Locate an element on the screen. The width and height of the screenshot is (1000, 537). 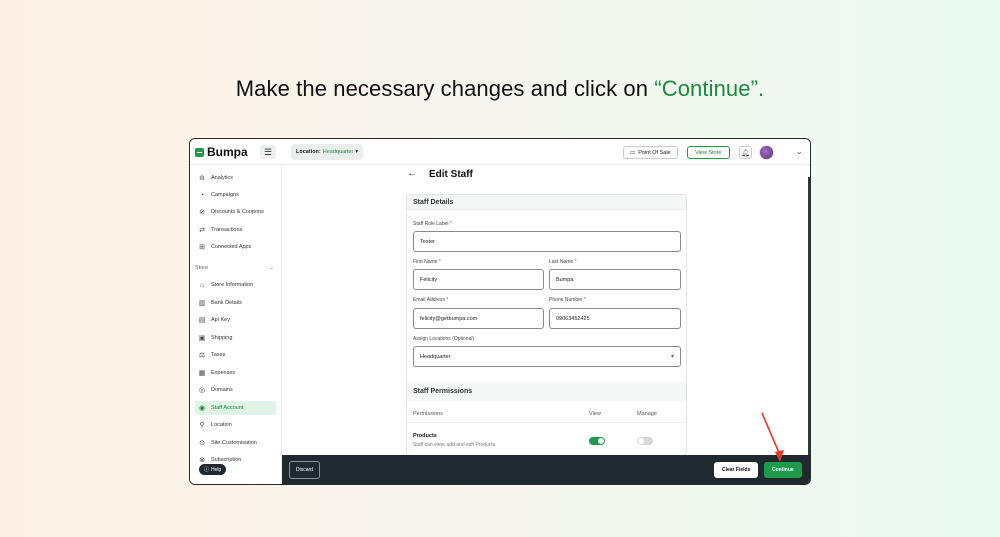
help-icon: ⓘ is located at coordinates (207, 470).